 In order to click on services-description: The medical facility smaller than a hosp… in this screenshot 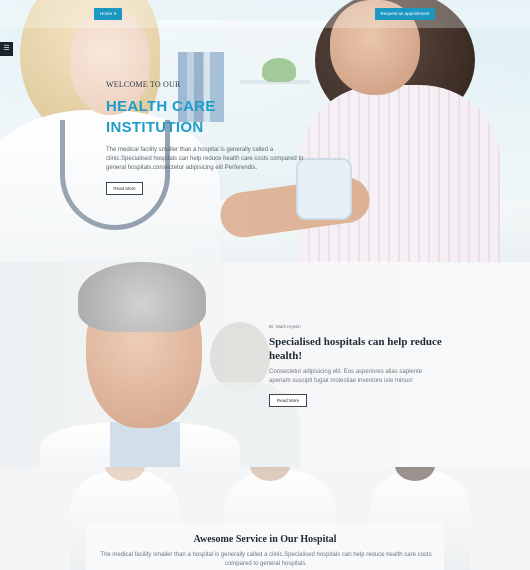, I will do `click(266, 559)`.